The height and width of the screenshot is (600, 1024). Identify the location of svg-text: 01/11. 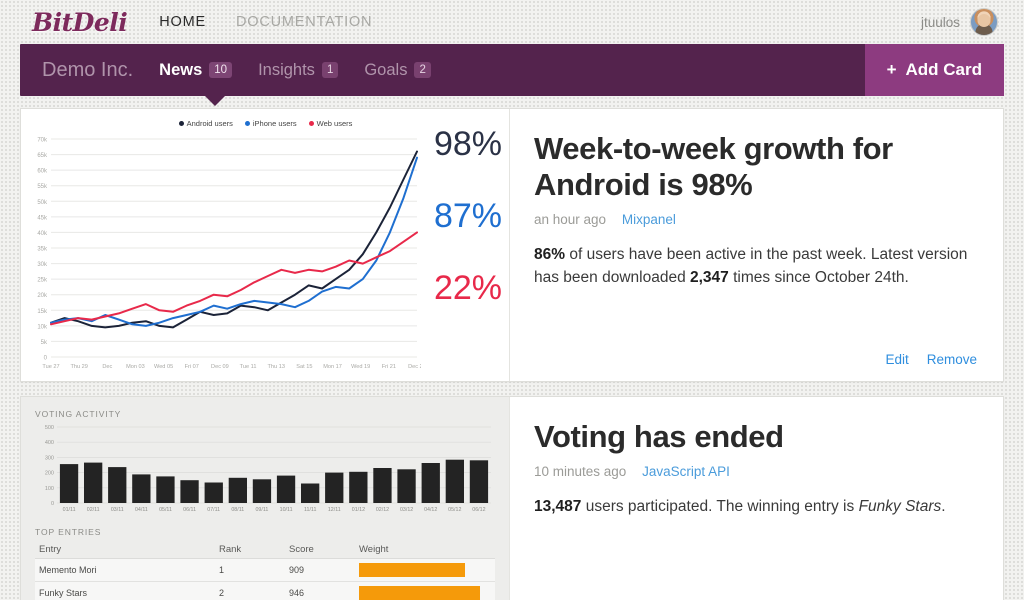
(69, 510).